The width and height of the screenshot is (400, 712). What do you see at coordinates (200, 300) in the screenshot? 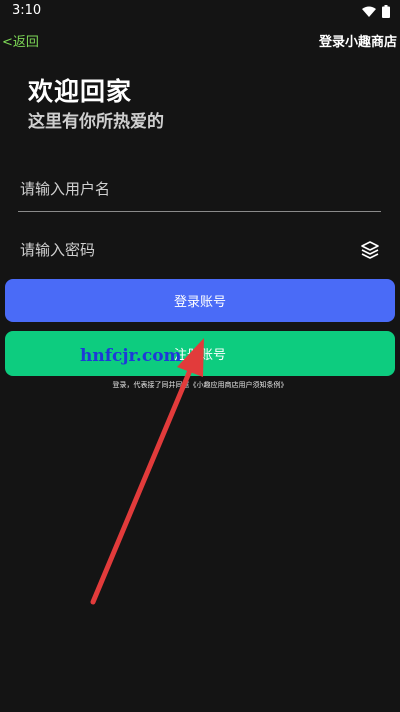
I see `login-button: 登录账号` at bounding box center [200, 300].